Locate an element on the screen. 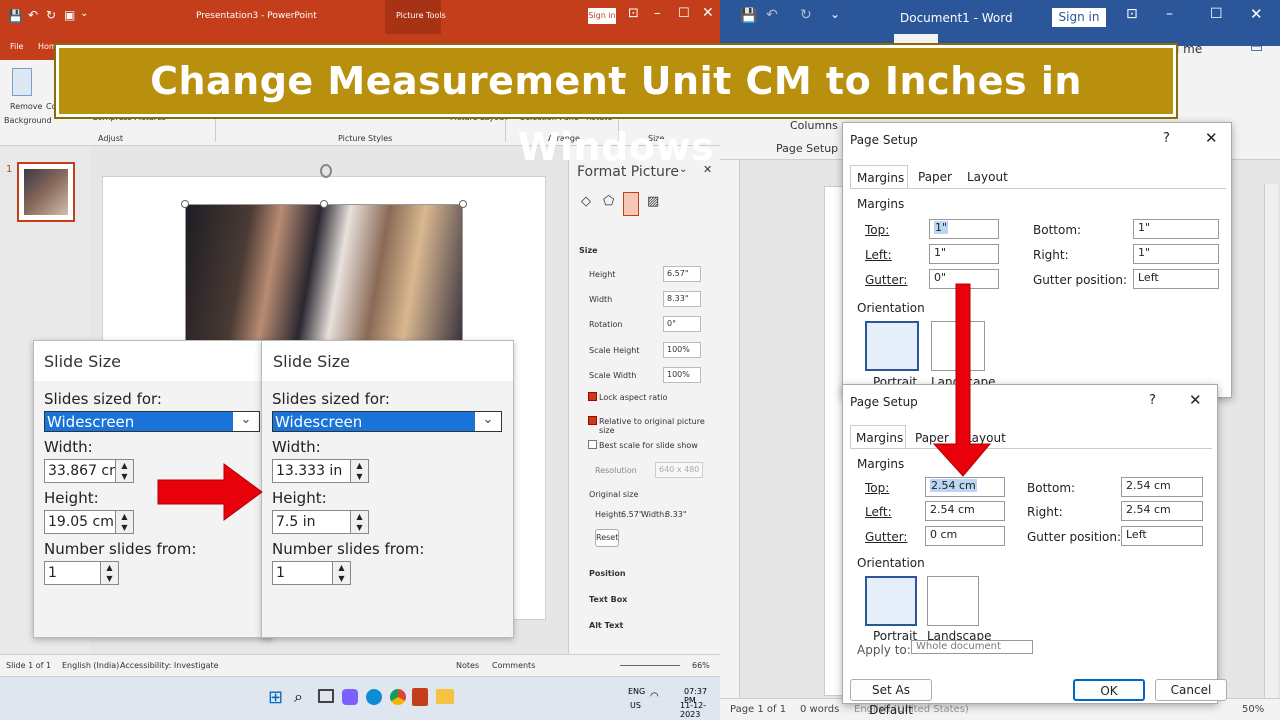  landscape-icon is located at coordinates (953, 601).